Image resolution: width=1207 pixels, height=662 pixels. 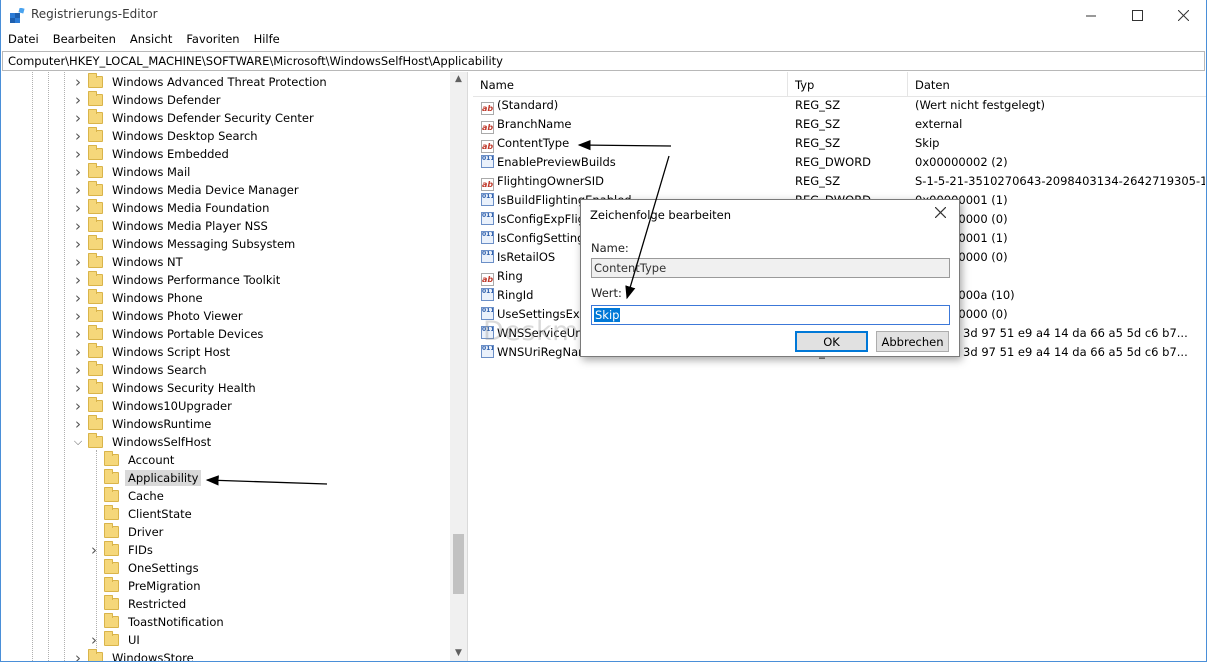 I want to click on tree-node-onesettings: OneSettings, so click(x=145, y=568).